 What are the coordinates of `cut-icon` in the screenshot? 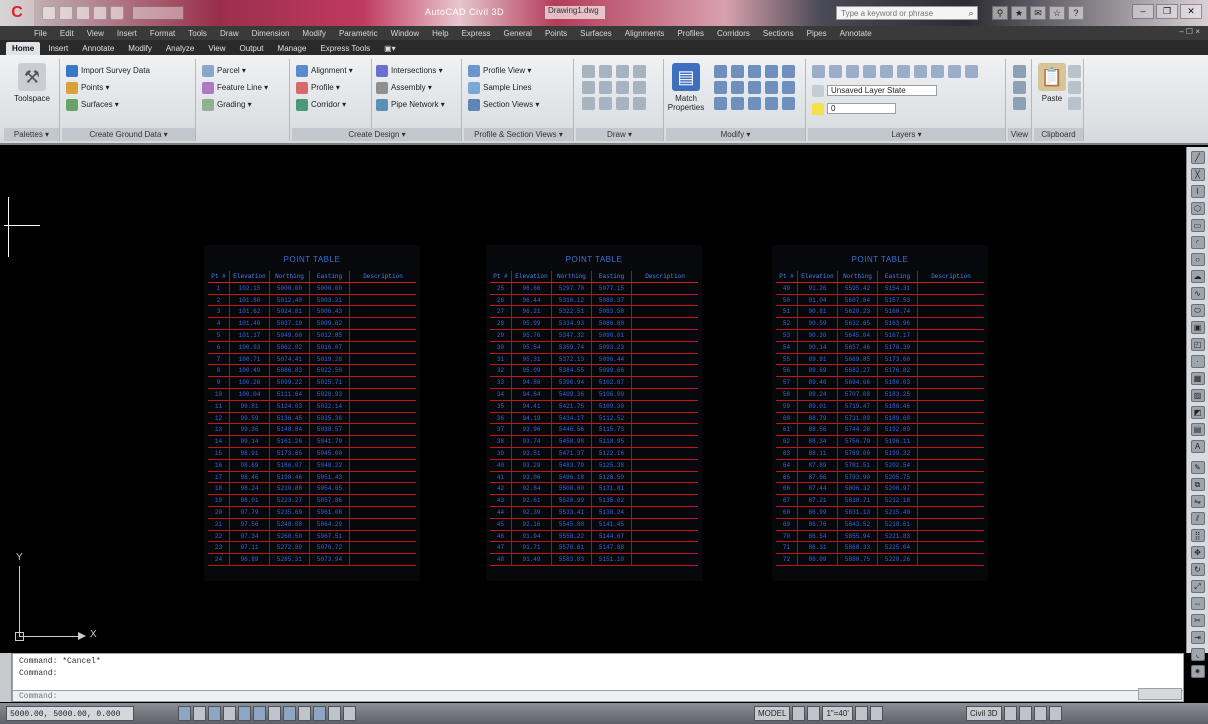 It's located at (1074, 71).